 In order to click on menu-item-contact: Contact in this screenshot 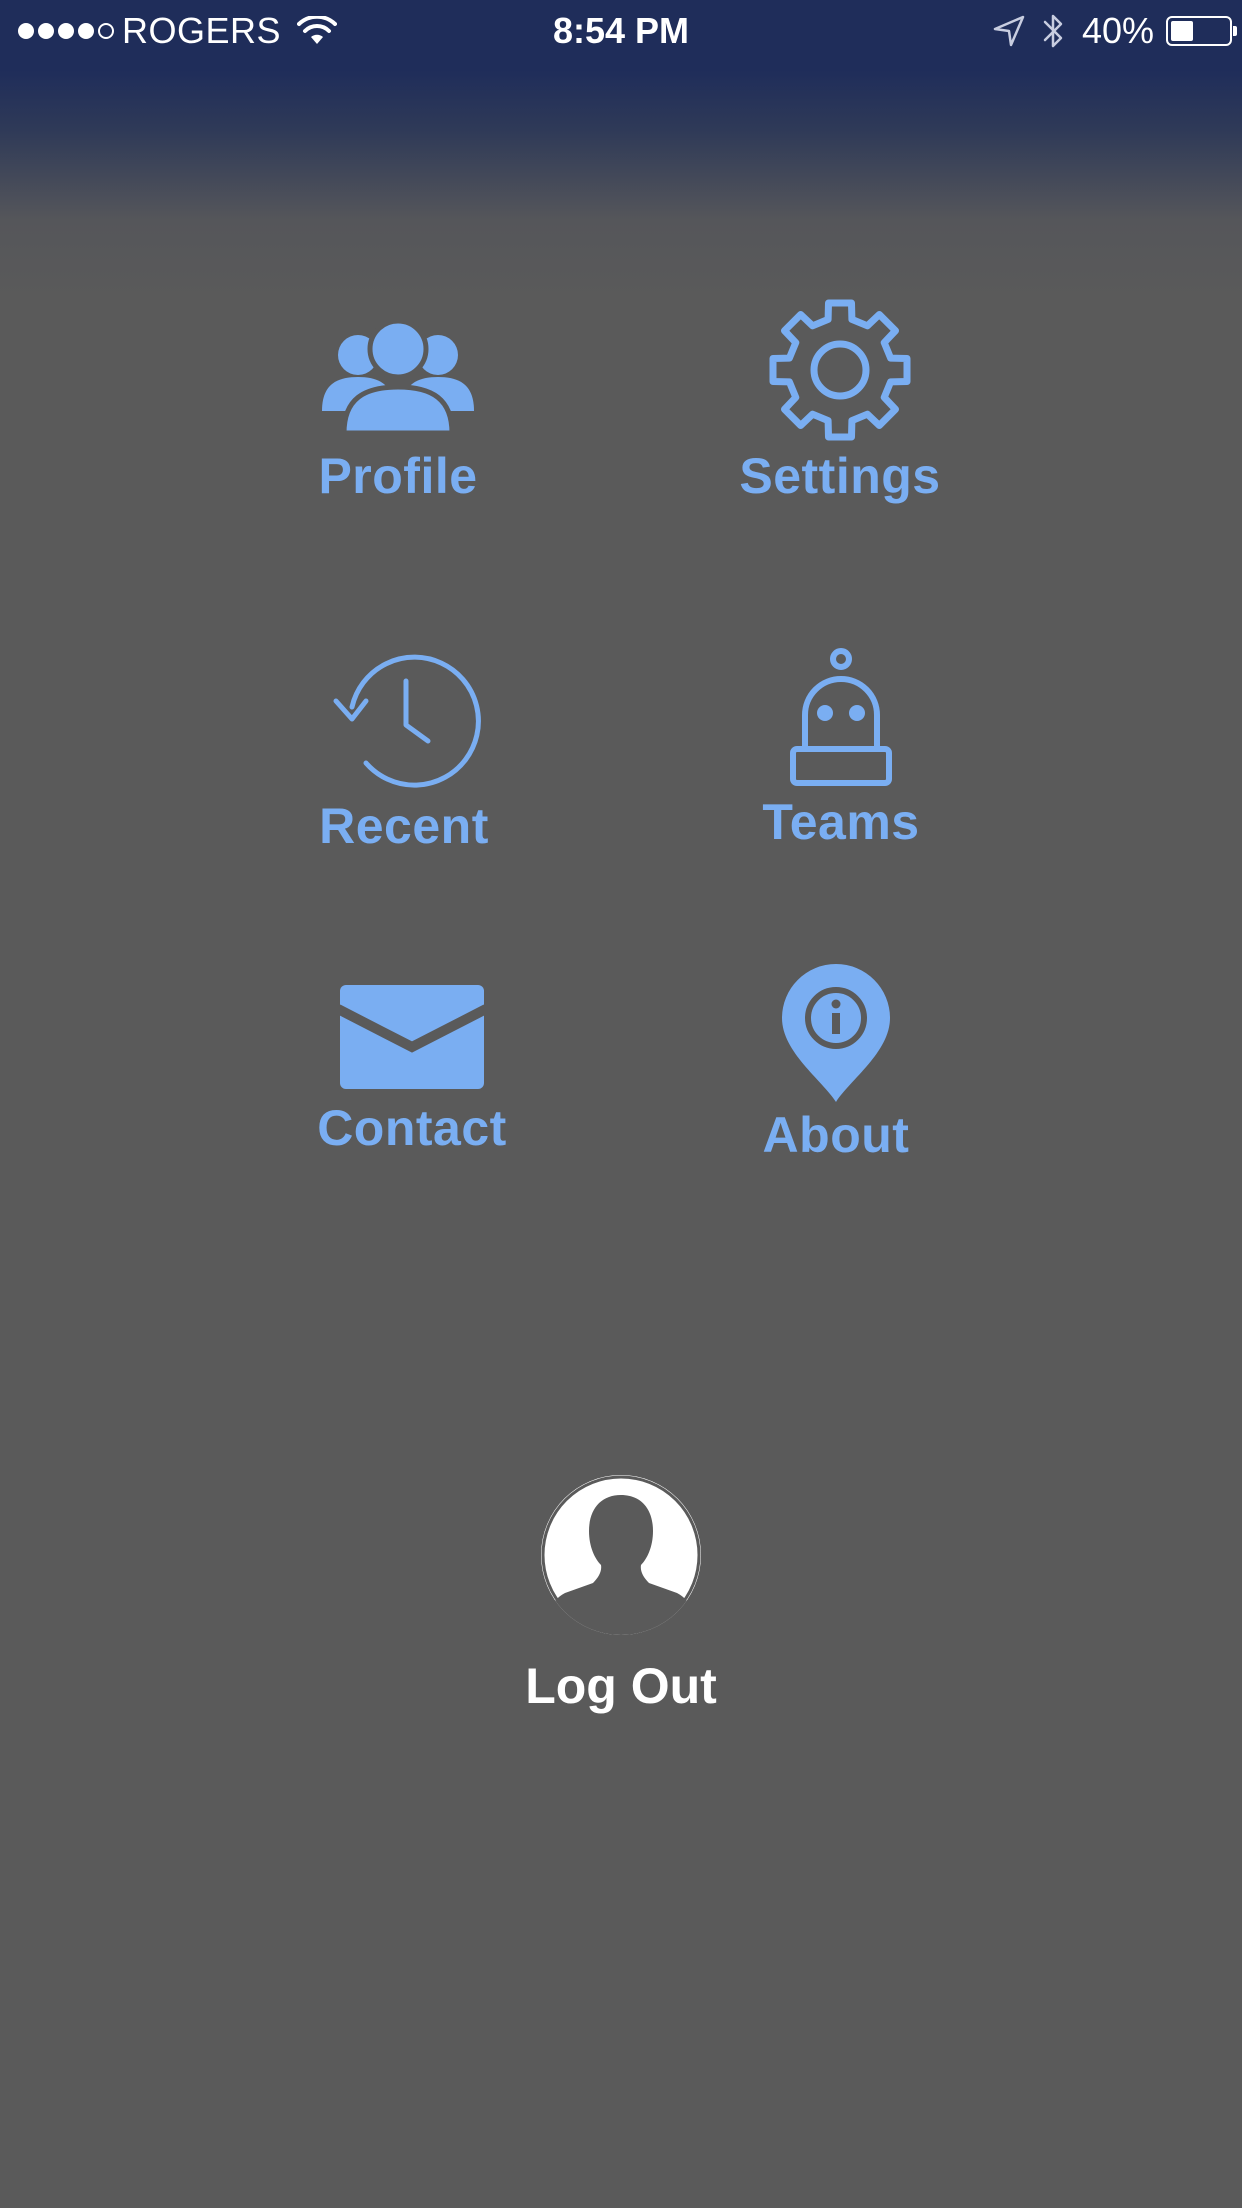, I will do `click(412, 1071)`.